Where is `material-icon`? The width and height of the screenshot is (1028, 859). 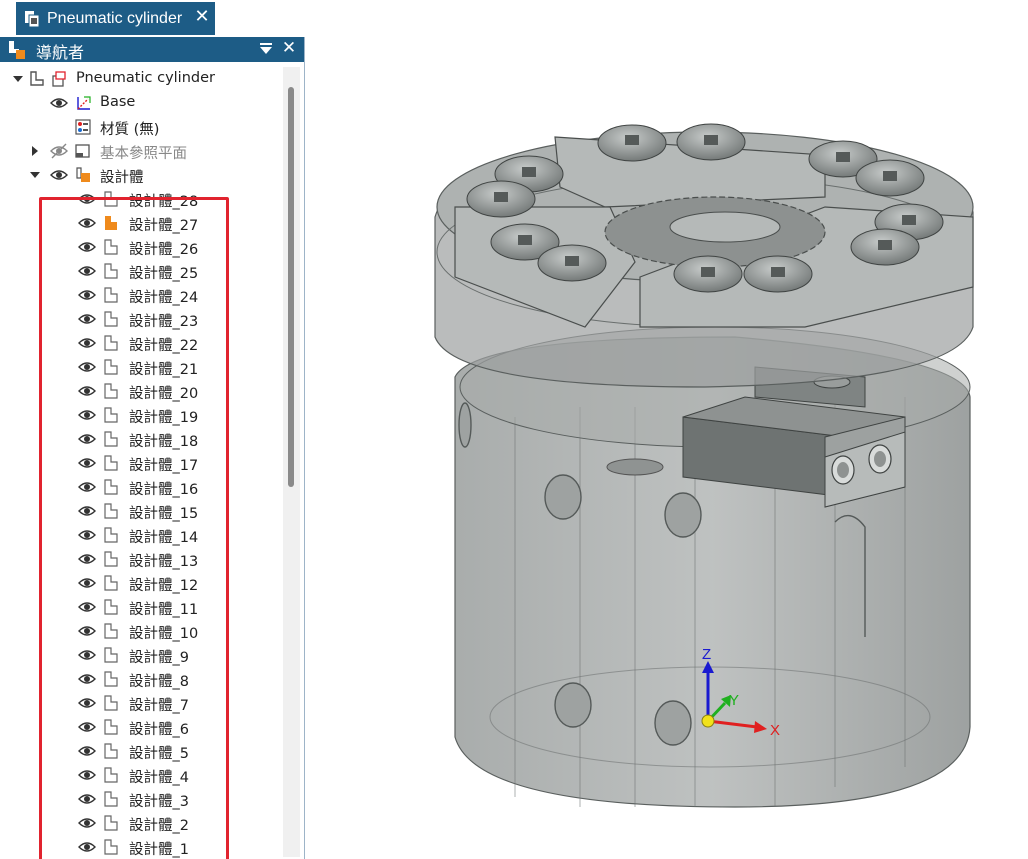
material-icon is located at coordinates (83, 127).